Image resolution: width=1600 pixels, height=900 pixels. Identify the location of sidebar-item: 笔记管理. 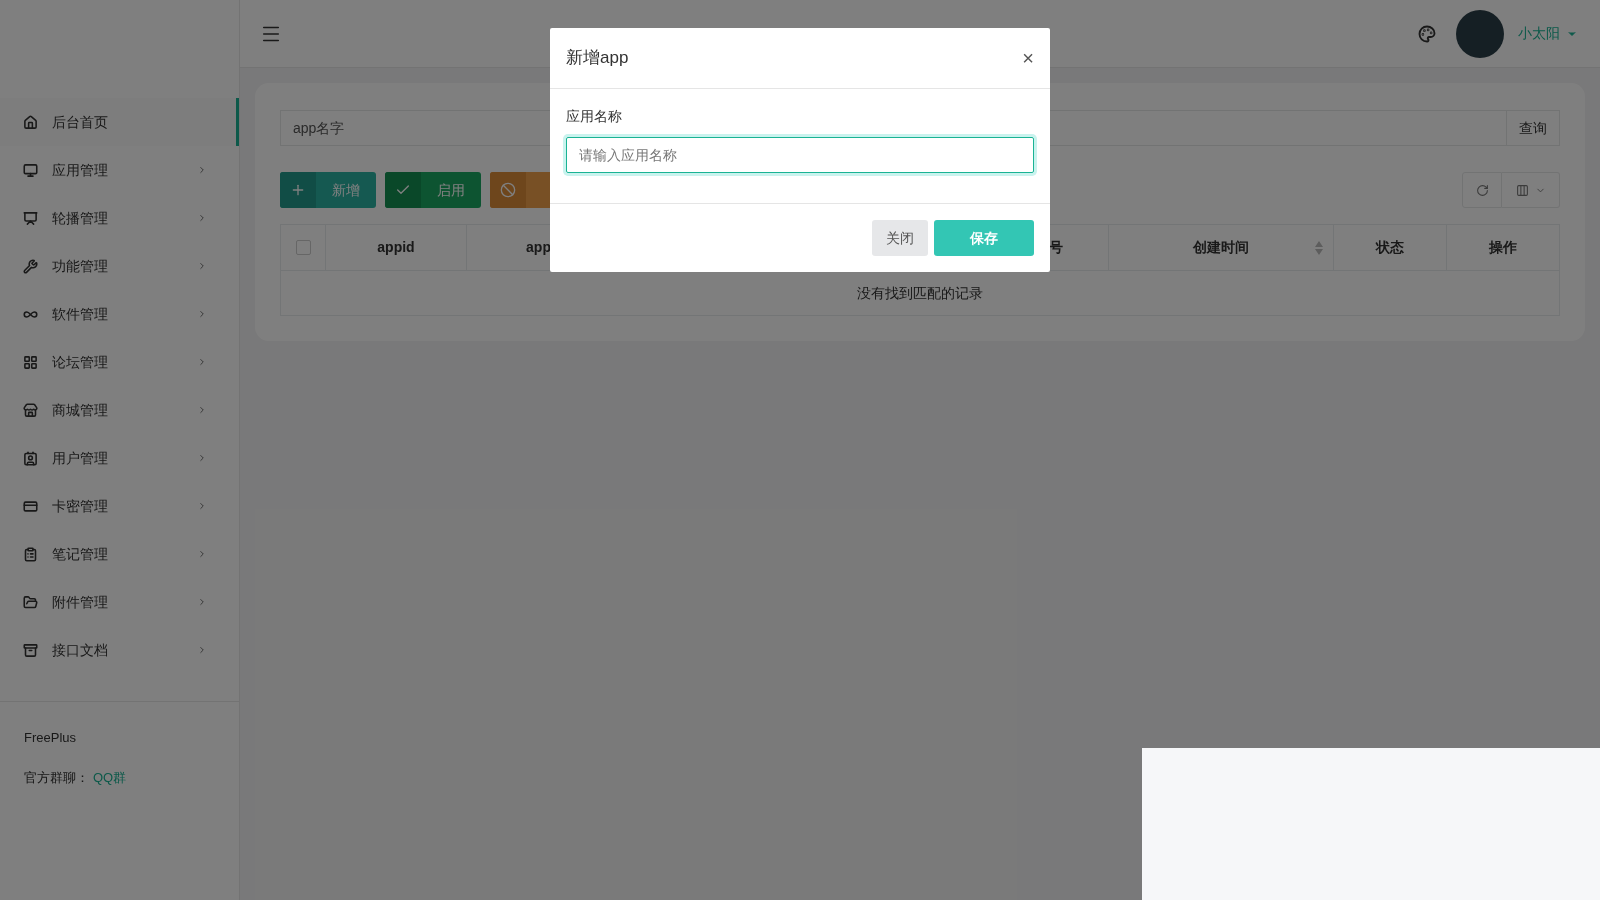
(119, 554).